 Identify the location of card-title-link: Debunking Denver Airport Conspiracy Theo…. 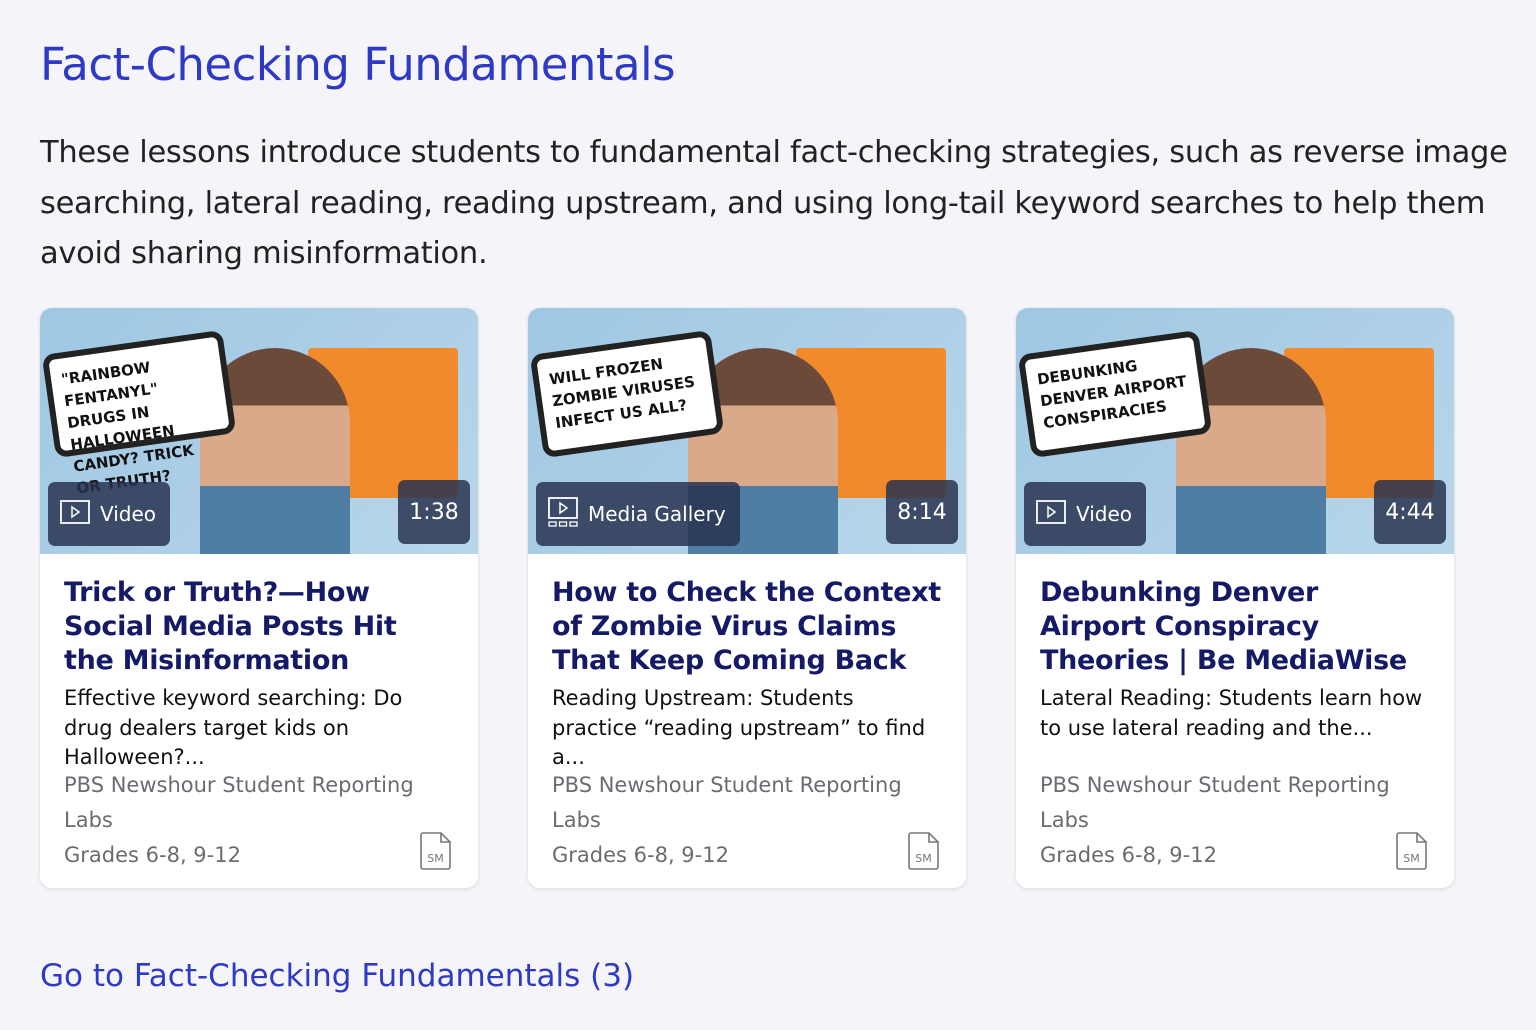
(1235, 627).